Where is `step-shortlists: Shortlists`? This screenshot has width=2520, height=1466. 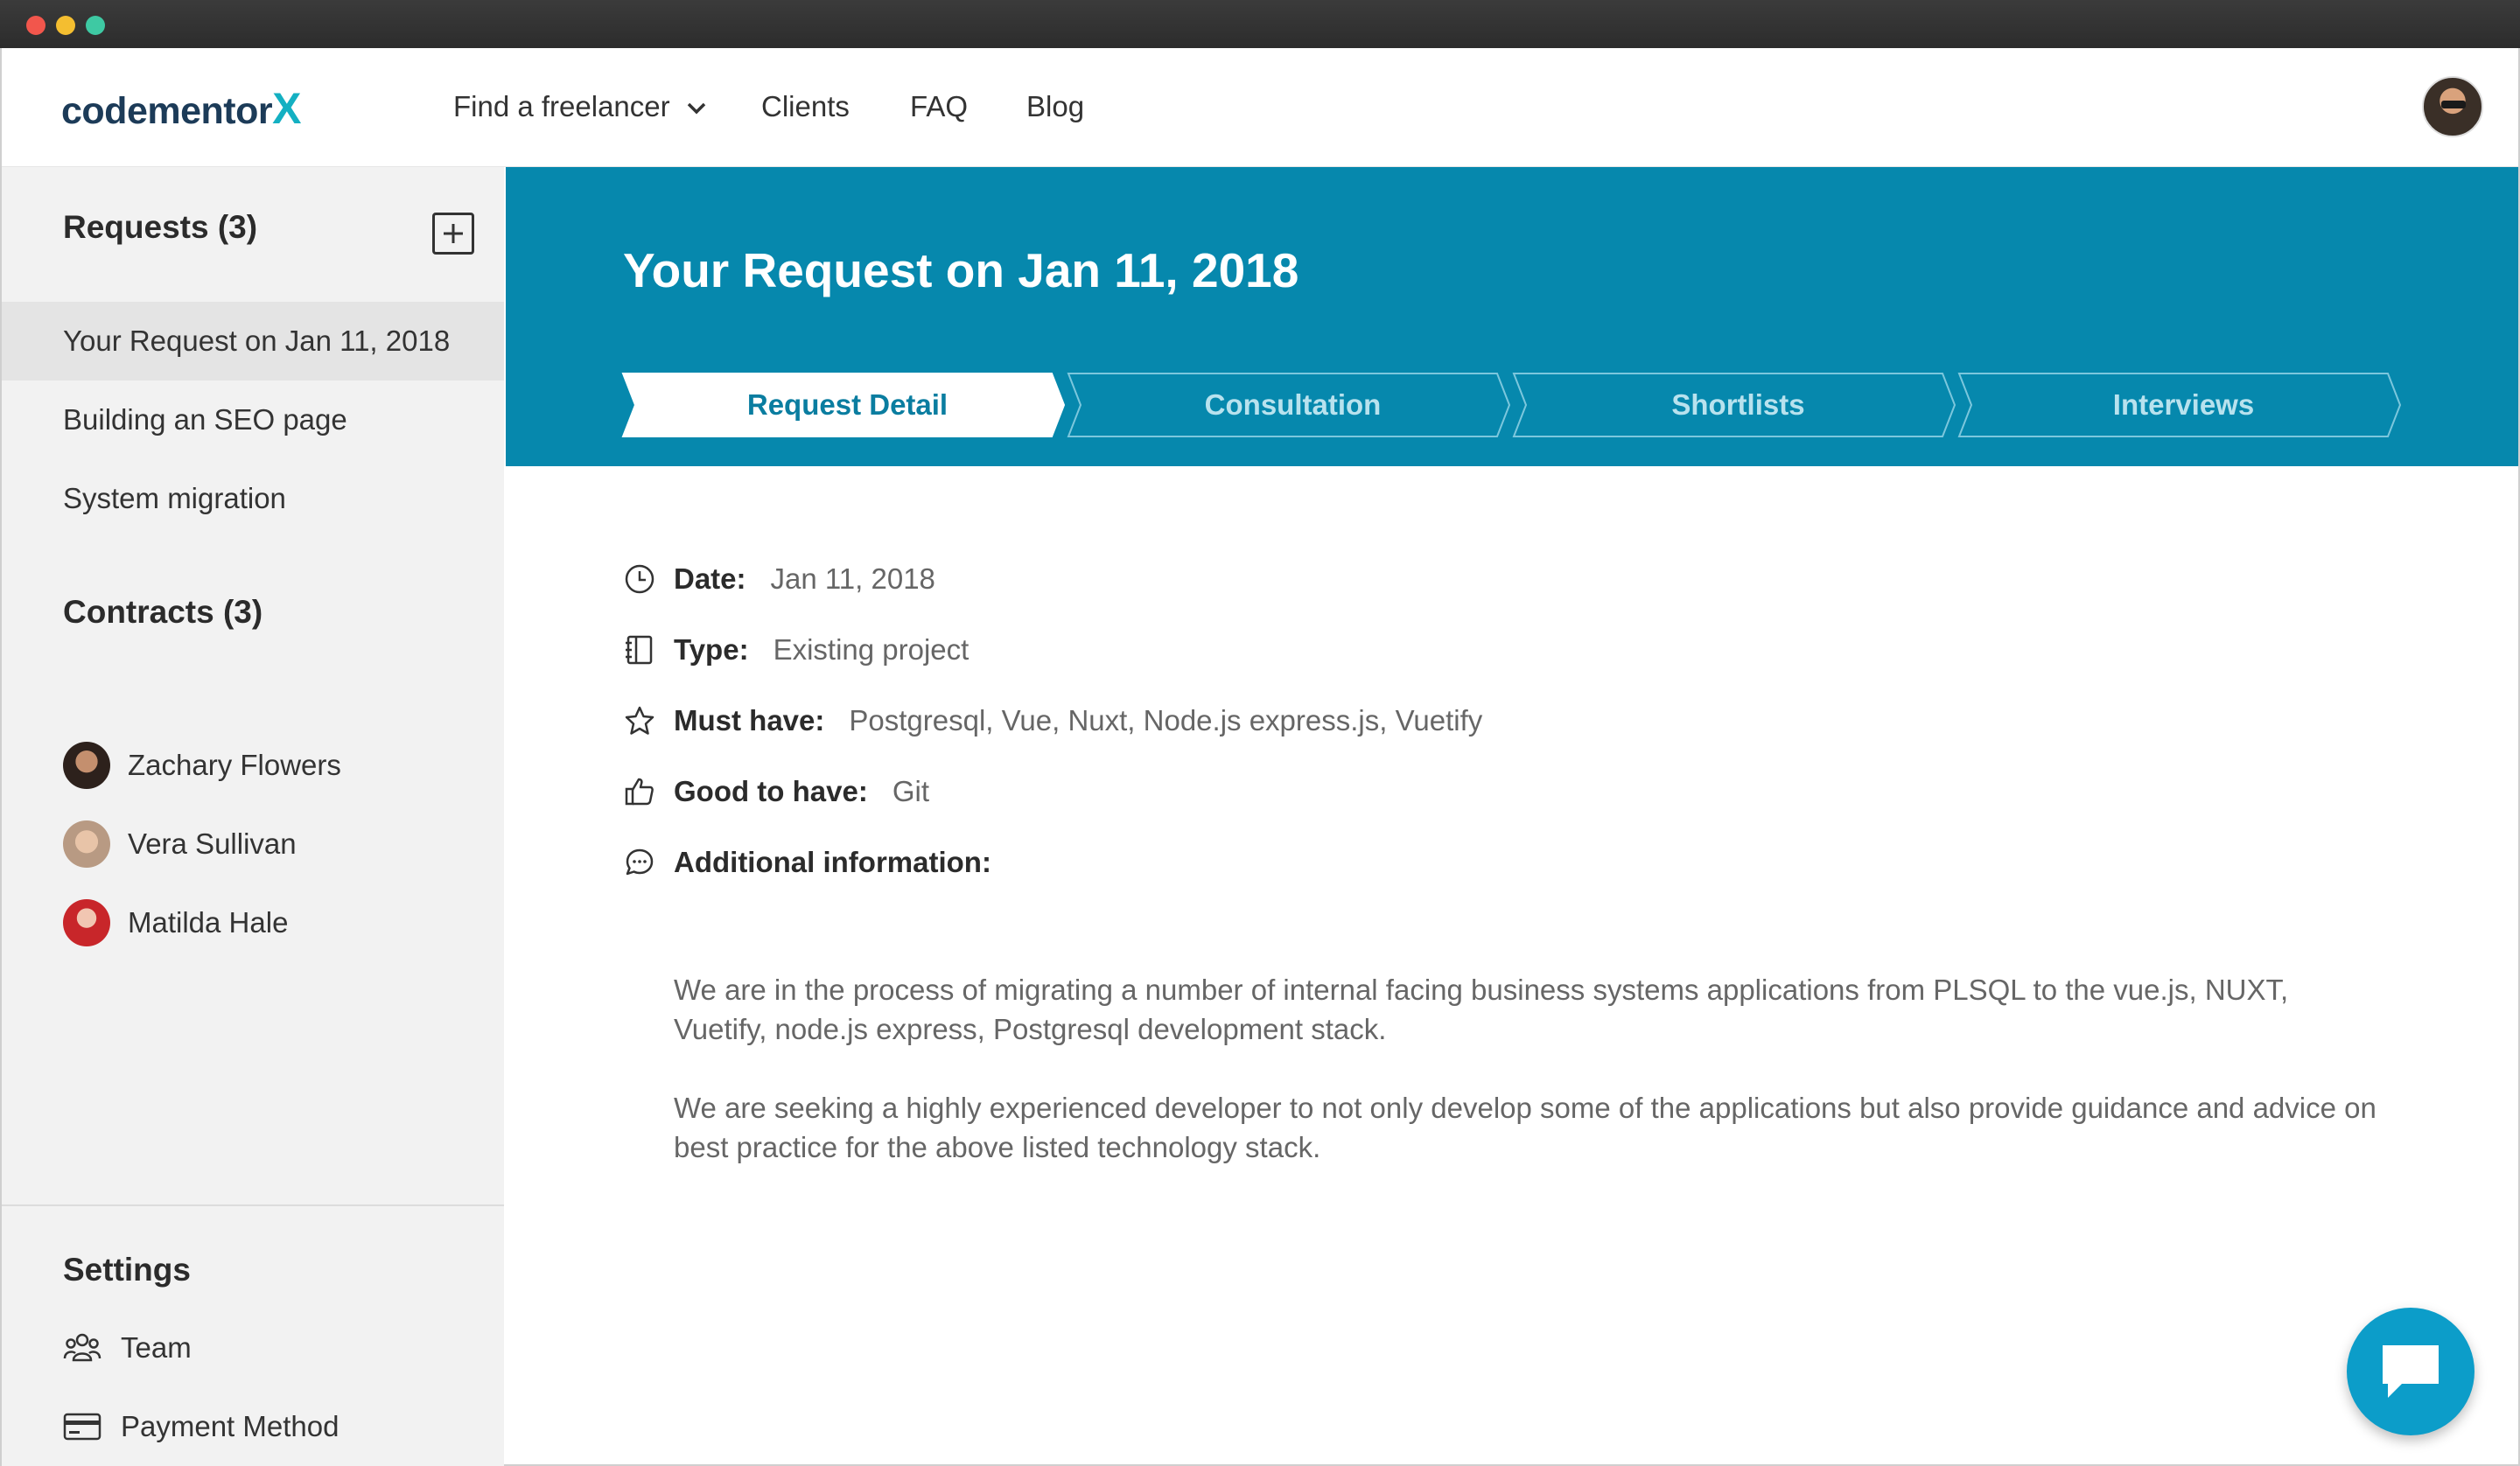
step-shortlists: Shortlists is located at coordinates (1738, 405).